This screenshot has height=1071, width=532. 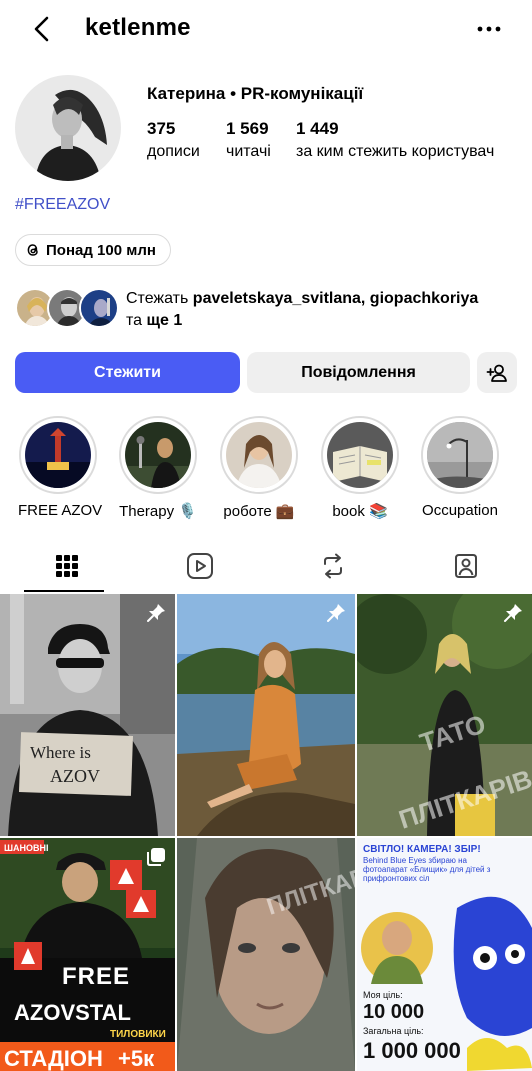 What do you see at coordinates (136, 1058) in the screenshot?
I see `post-text: +5к` at bounding box center [136, 1058].